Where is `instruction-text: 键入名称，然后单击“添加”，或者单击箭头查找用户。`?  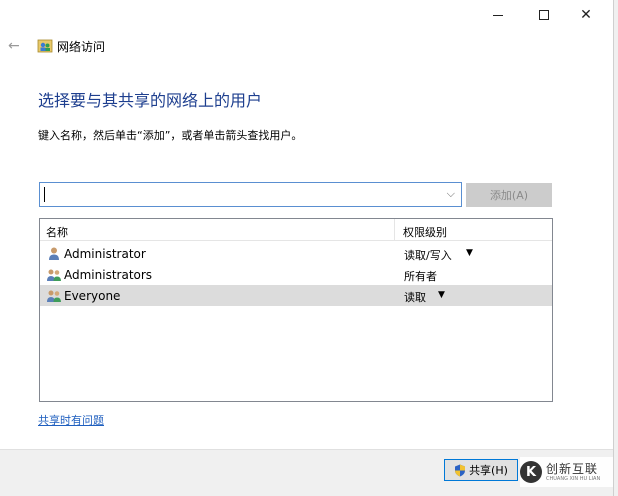
instruction-text: 键入名称，然后单击“添加”，或者单击箭头查找用户。 is located at coordinates (170, 135).